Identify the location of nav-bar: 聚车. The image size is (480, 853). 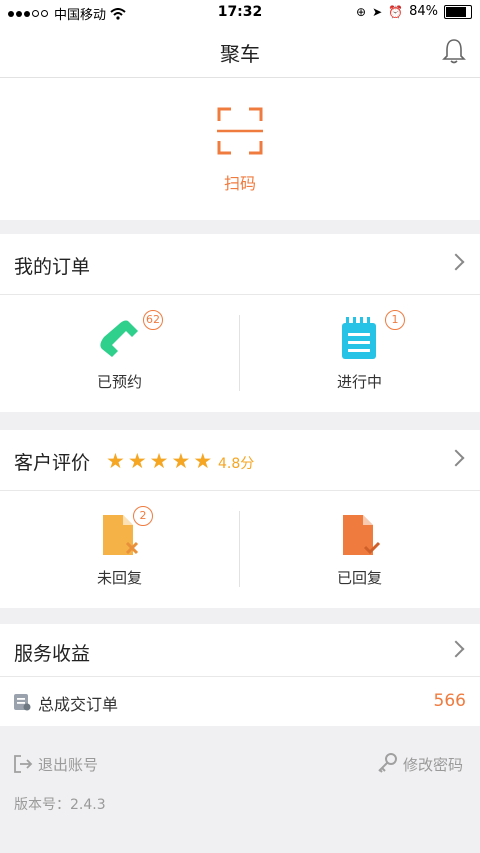
(240, 52).